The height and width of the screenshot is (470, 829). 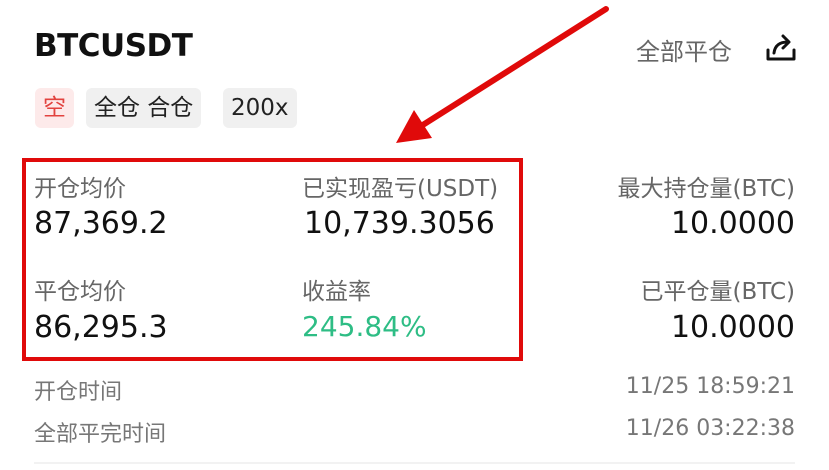 What do you see at coordinates (100, 434) in the screenshot?
I see `close-time-label: 全部平完时间` at bounding box center [100, 434].